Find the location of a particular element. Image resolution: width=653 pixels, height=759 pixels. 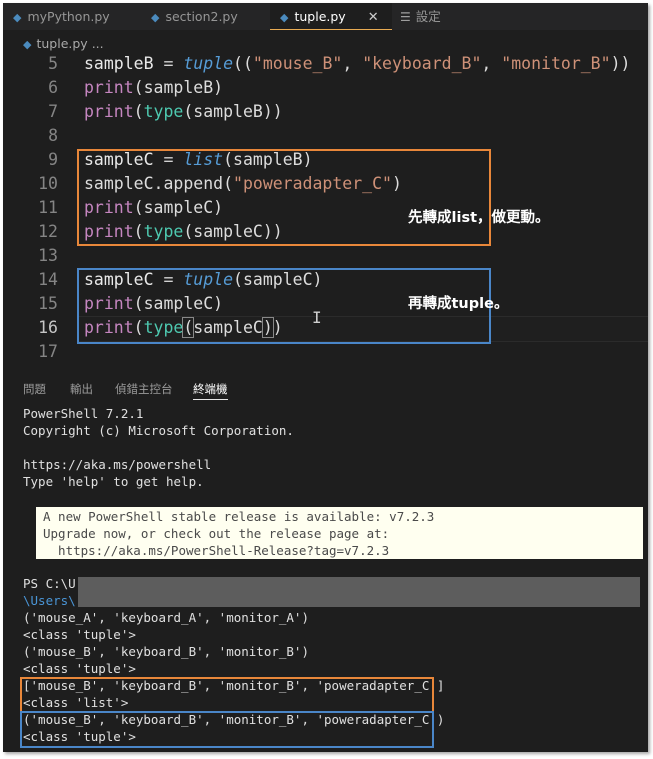

terminal-line: Copyright (c) Microsoft Corporation. is located at coordinates (158, 430).